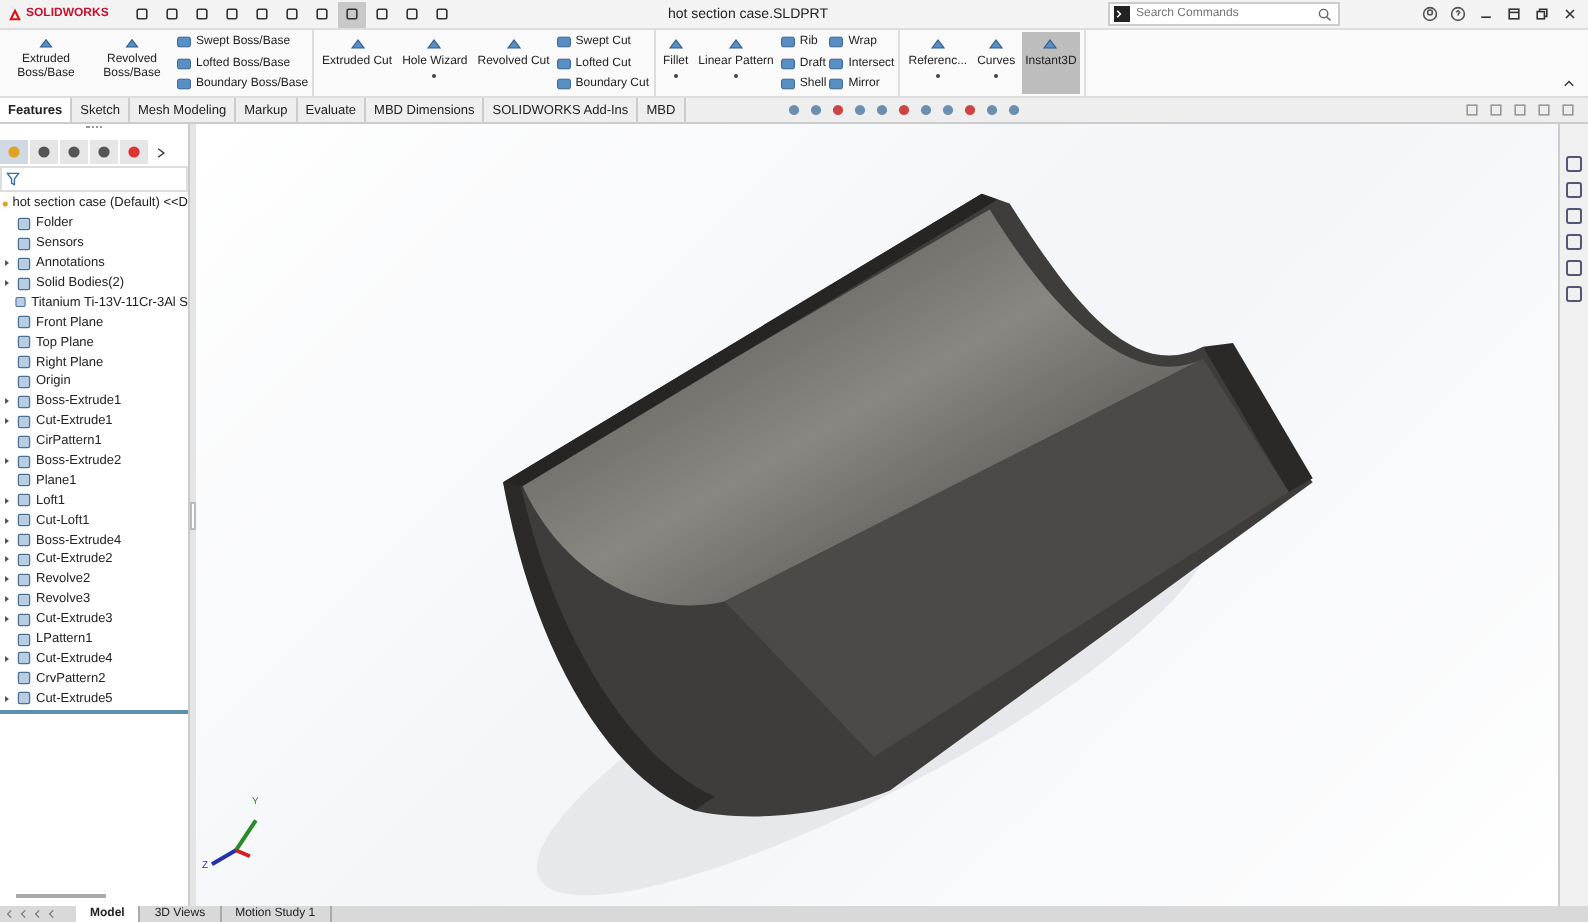 The width and height of the screenshot is (1588, 922). What do you see at coordinates (1458, 14) in the screenshot?
I see `help-icon` at bounding box center [1458, 14].